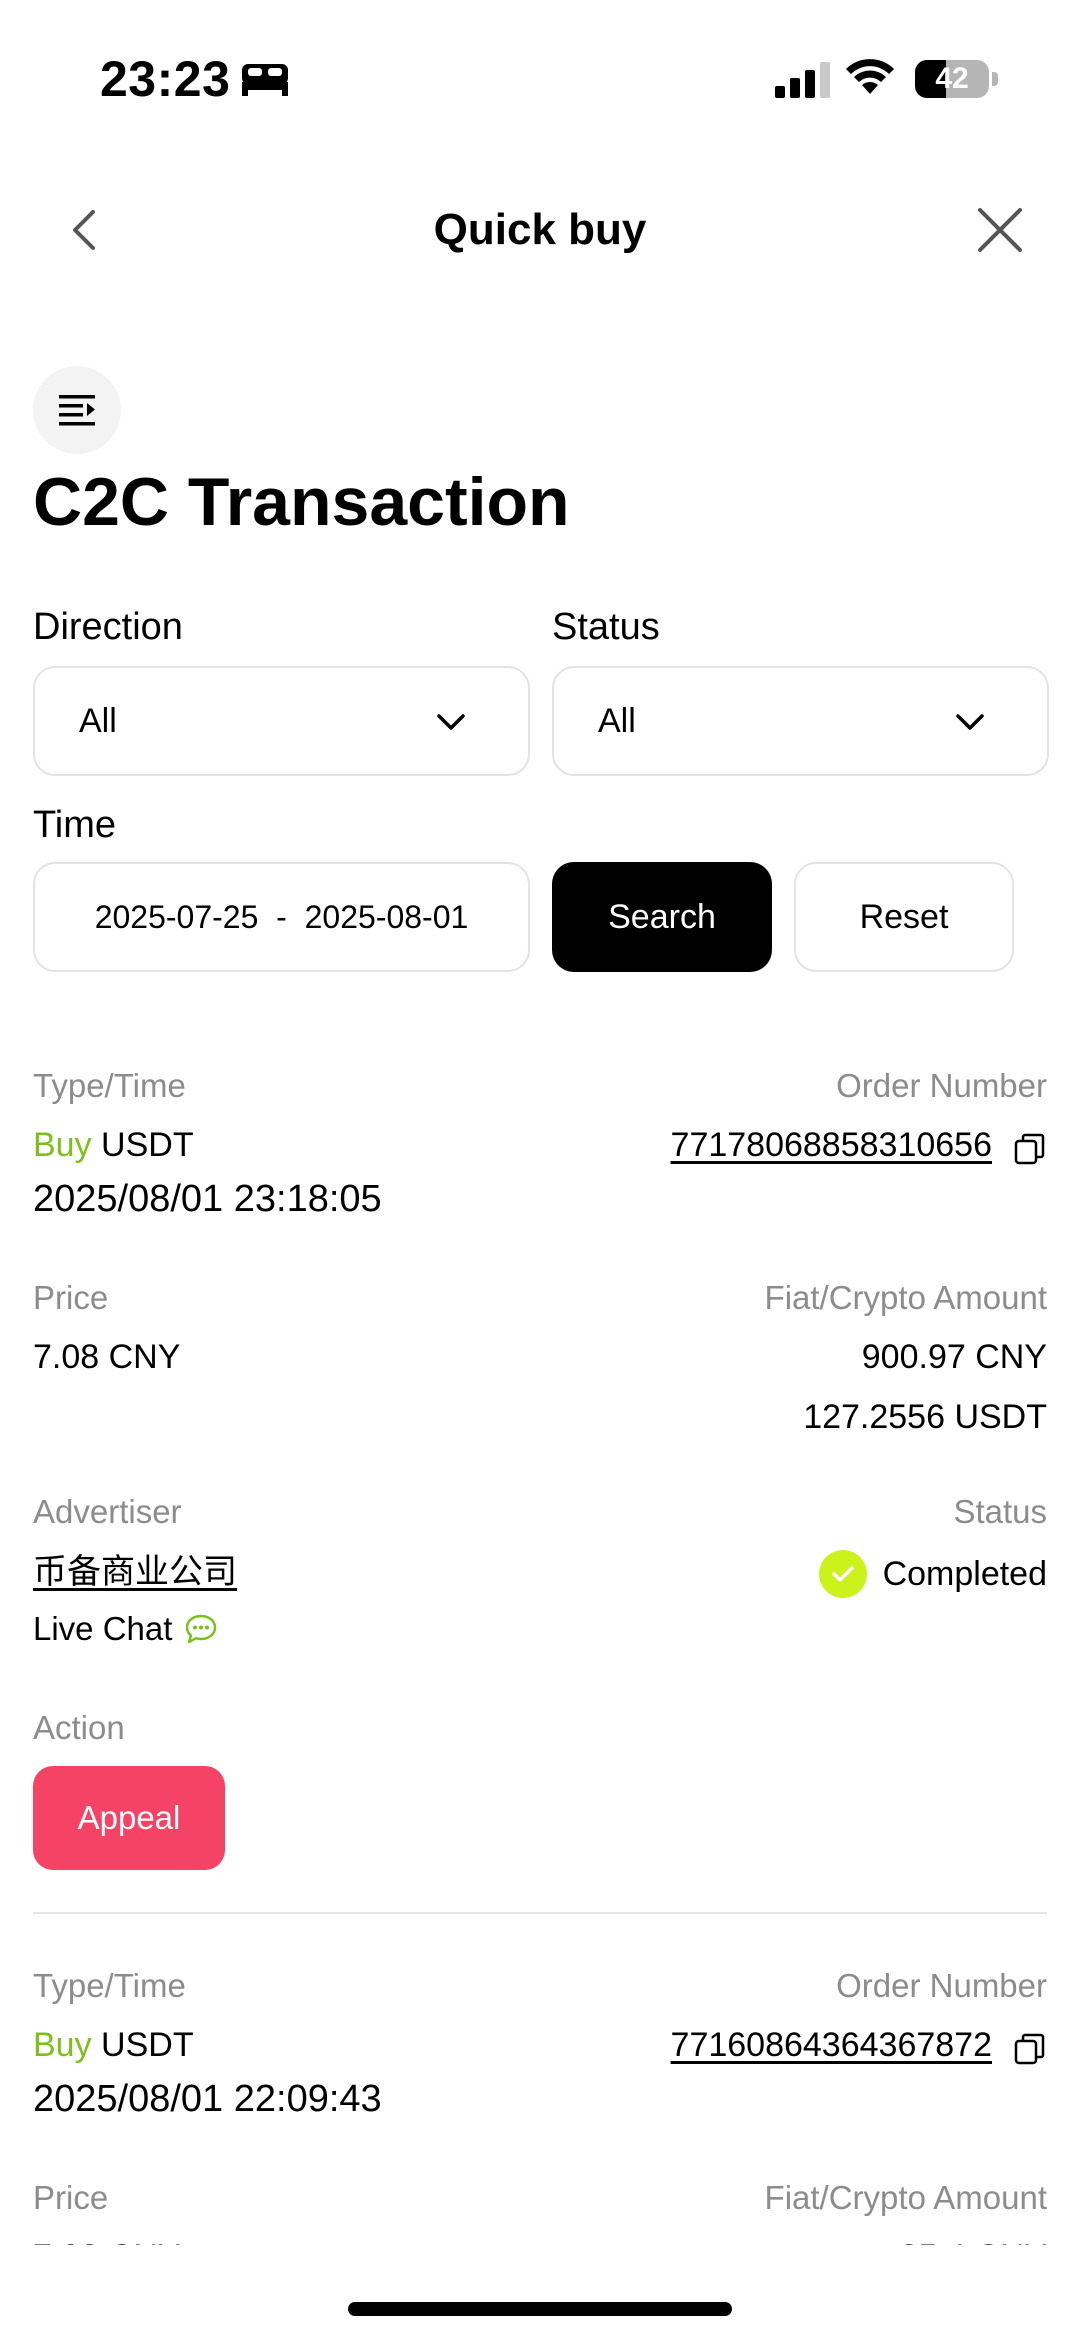  Describe the element at coordinates (831, 1145) in the screenshot. I see `order-number-link: 77178068858310656` at that location.